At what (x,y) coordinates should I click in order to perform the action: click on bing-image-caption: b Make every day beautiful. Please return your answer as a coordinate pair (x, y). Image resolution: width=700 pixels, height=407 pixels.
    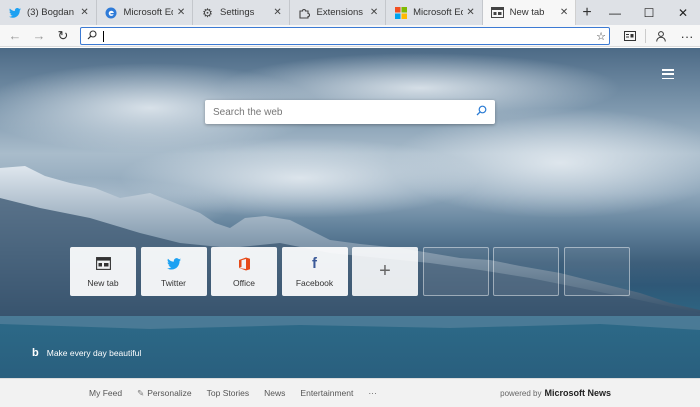
    Looking at the image, I should click on (86, 353).